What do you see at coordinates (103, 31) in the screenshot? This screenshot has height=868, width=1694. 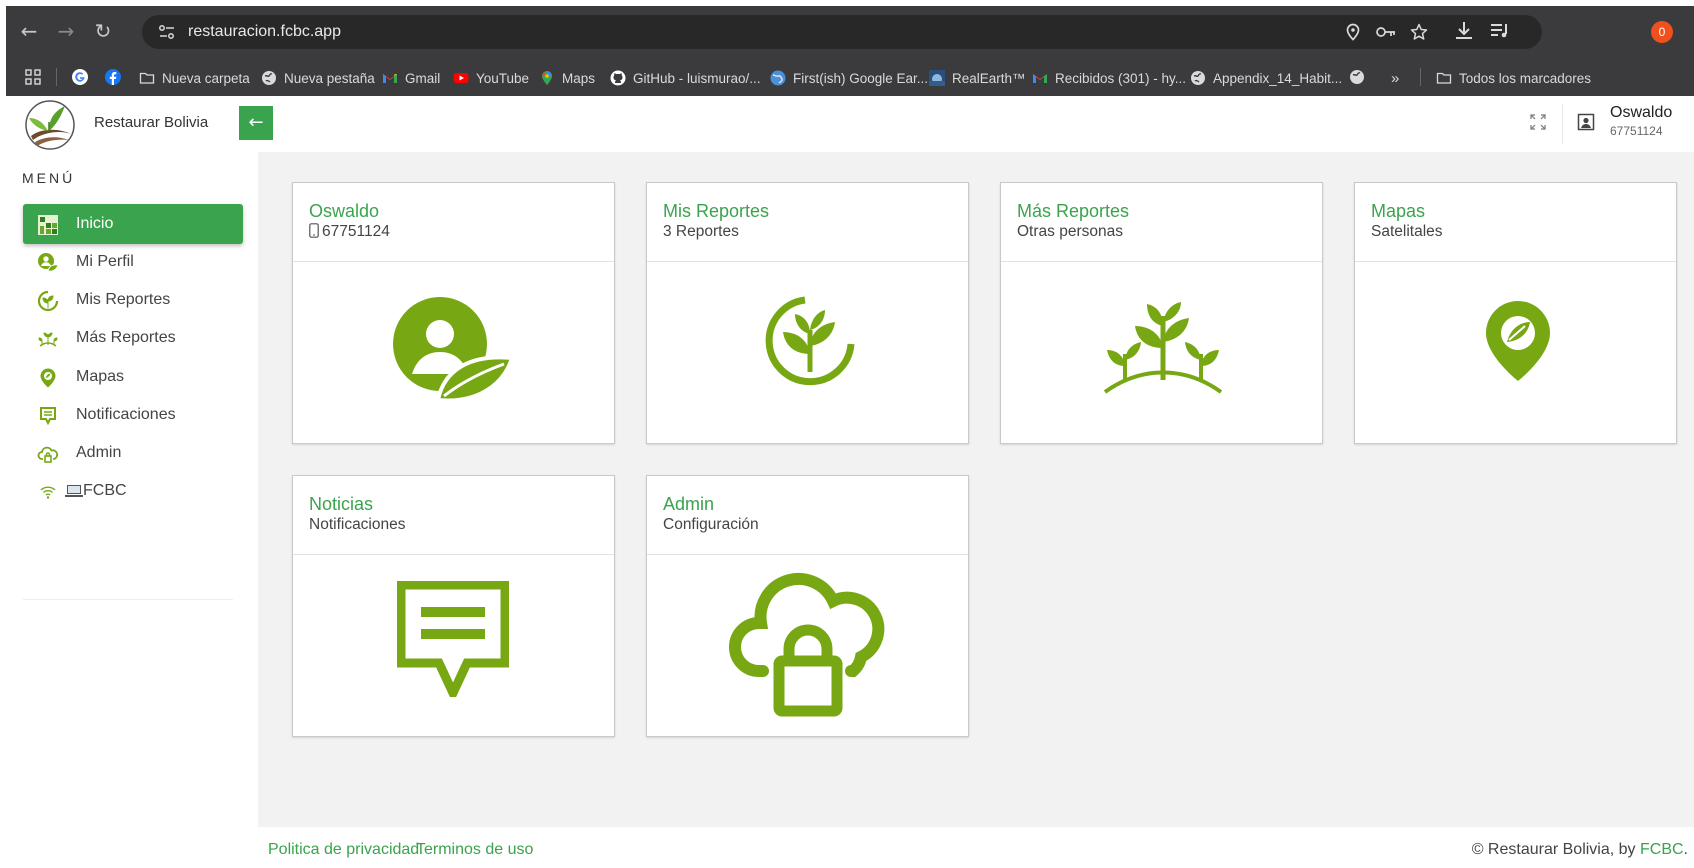 I see `reload-icon: ↻` at bounding box center [103, 31].